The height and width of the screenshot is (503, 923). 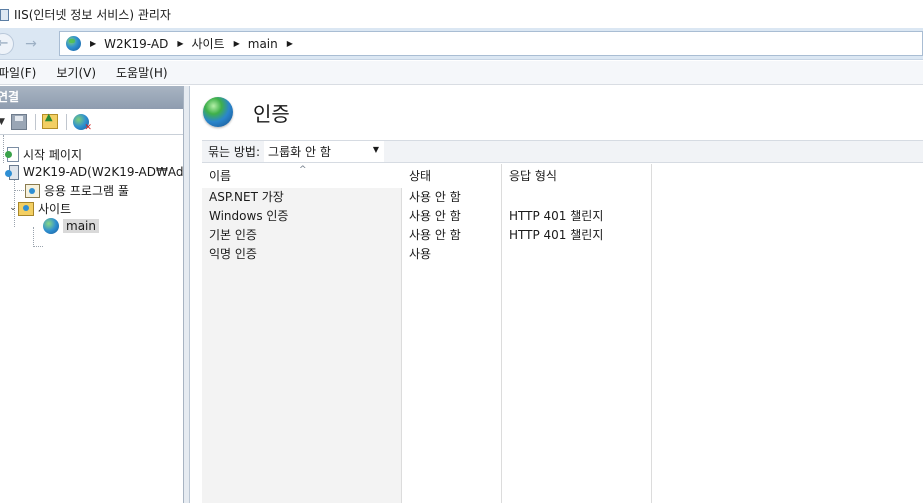 What do you see at coordinates (229, 235) in the screenshot?
I see `table-row: 기본 인증` at bounding box center [229, 235].